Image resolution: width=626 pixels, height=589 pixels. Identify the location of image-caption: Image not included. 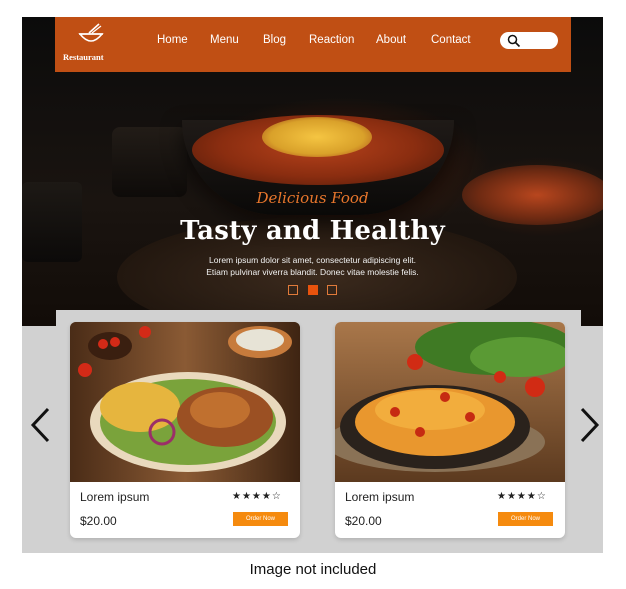
(313, 569).